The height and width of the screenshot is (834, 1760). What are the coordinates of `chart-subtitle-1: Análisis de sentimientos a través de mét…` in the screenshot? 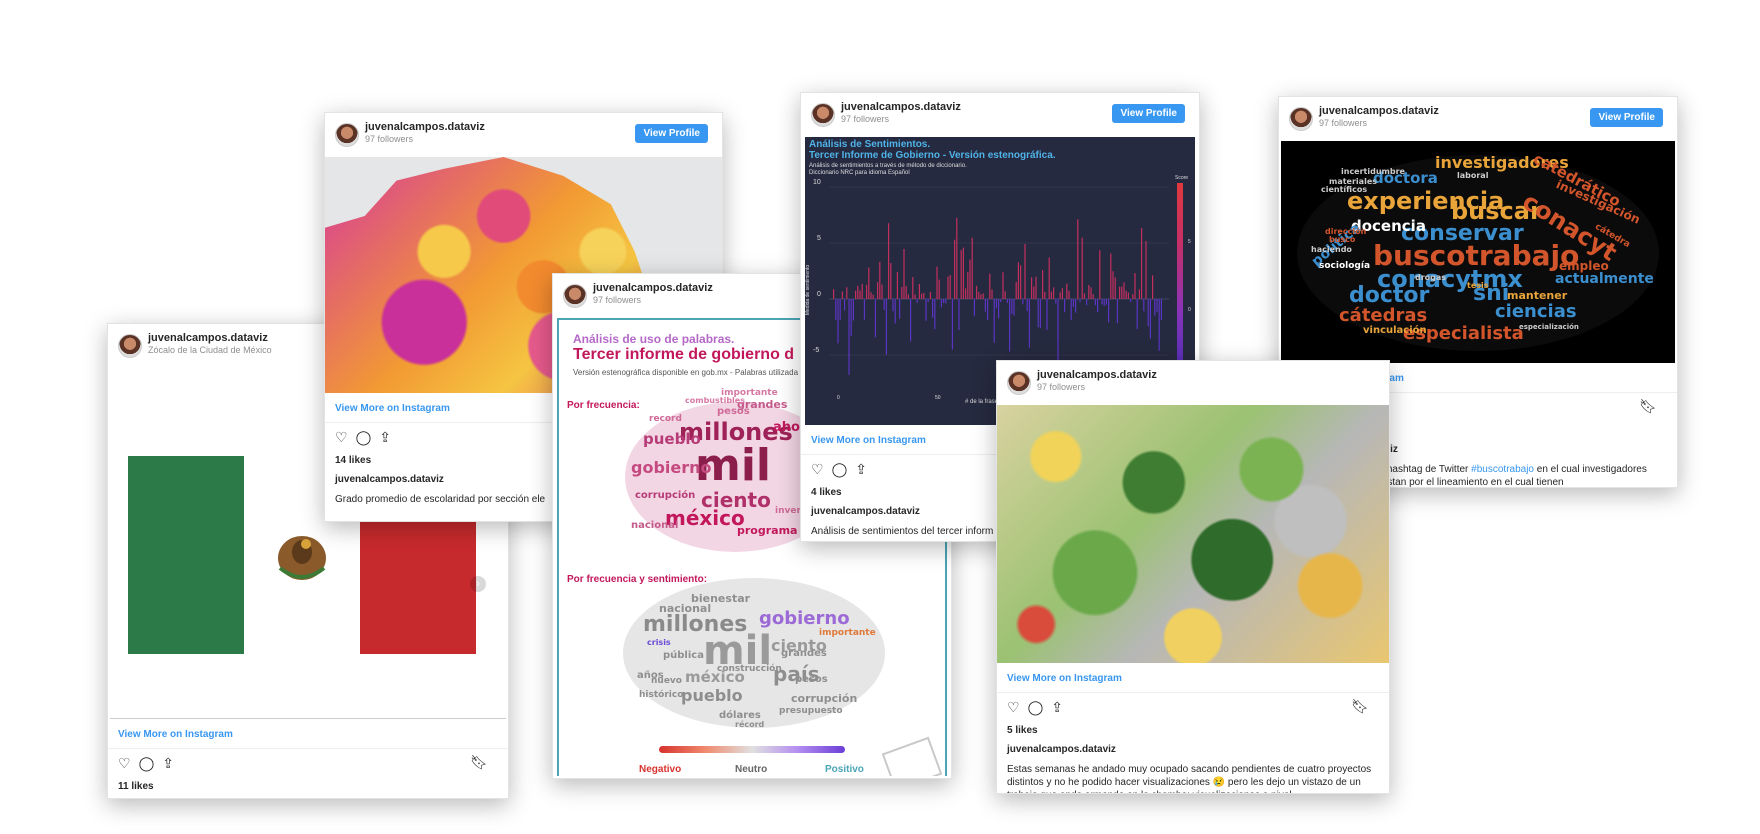 It's located at (888, 166).